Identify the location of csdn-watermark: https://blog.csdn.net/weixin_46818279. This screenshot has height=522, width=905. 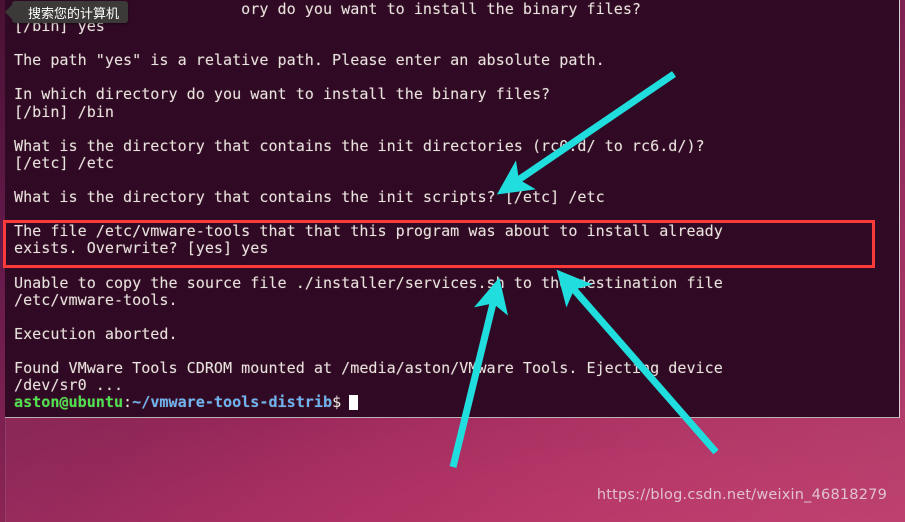
(742, 495).